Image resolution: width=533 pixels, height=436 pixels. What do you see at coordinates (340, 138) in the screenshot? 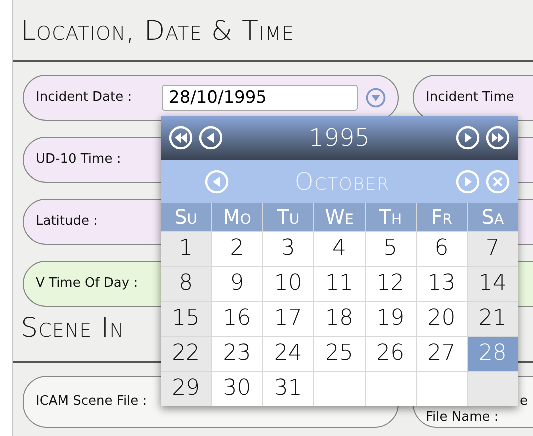
I see `year-label: 1995` at bounding box center [340, 138].